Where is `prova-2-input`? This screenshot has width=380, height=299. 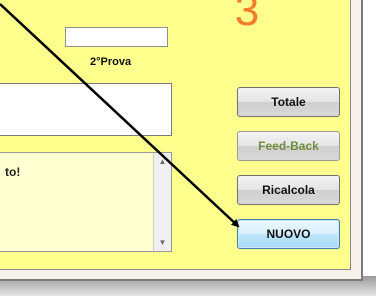 prova-2-input is located at coordinates (116, 37).